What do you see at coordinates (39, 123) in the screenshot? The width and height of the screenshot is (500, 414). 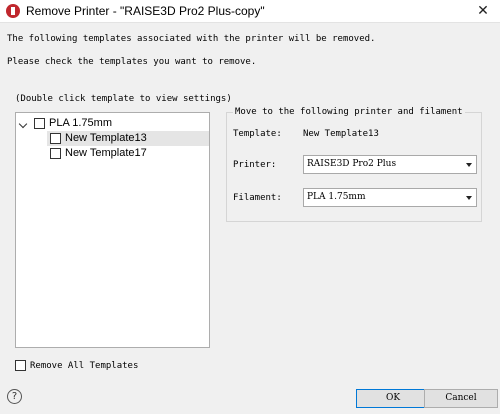 I see `root-checkbox` at bounding box center [39, 123].